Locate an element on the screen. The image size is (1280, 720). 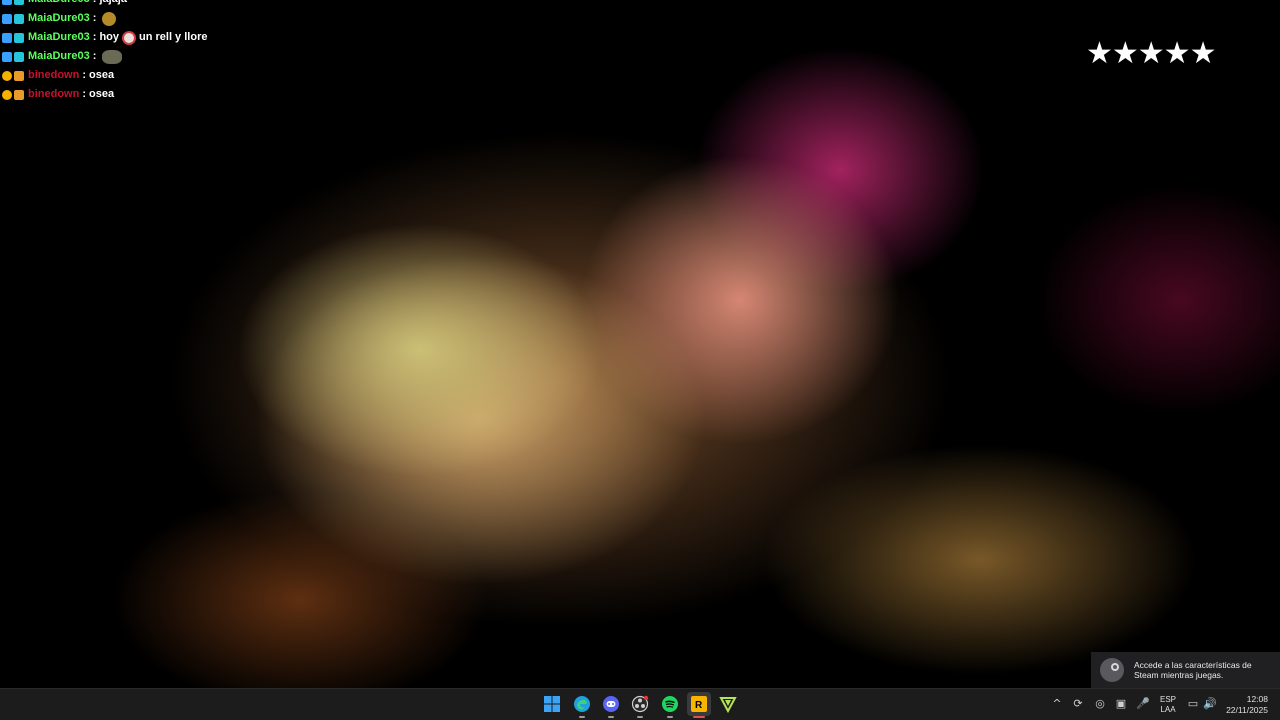
keyboard-layout: LAA is located at coordinates (1168, 709).